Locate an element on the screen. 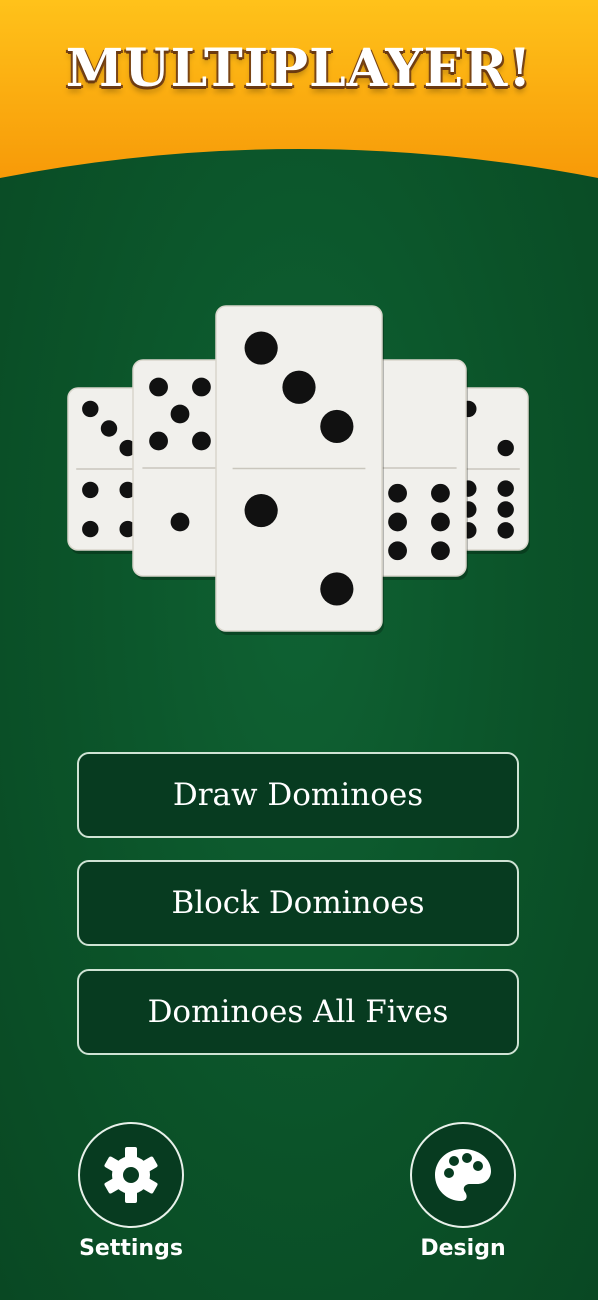 The height and width of the screenshot is (1300, 598). gear-icon is located at coordinates (131, 1175).